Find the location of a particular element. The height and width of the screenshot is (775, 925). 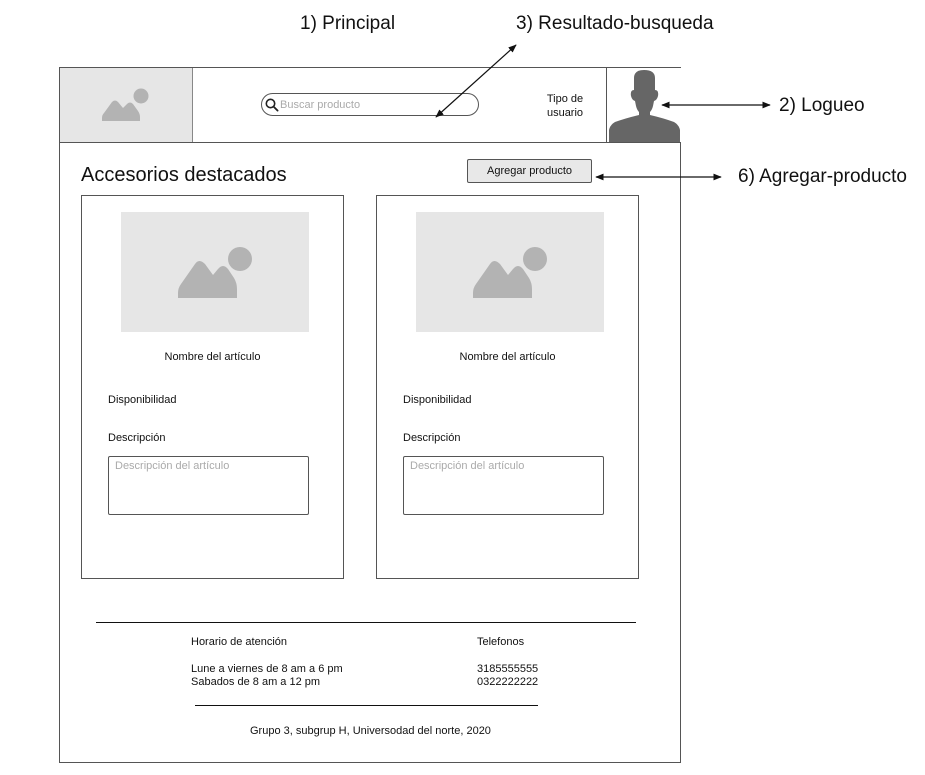

annotation-arrows is located at coordinates (603, 112).